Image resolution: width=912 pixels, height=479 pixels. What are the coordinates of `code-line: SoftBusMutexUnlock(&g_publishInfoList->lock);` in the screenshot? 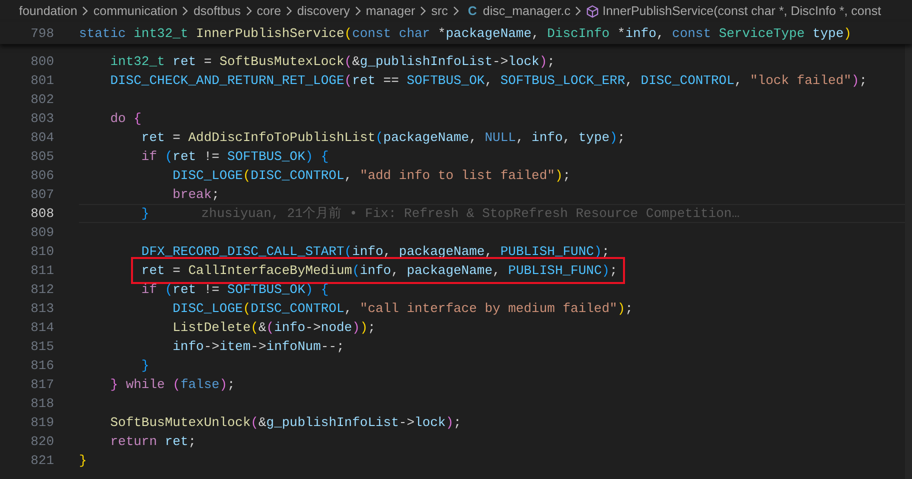 It's located at (285, 423).